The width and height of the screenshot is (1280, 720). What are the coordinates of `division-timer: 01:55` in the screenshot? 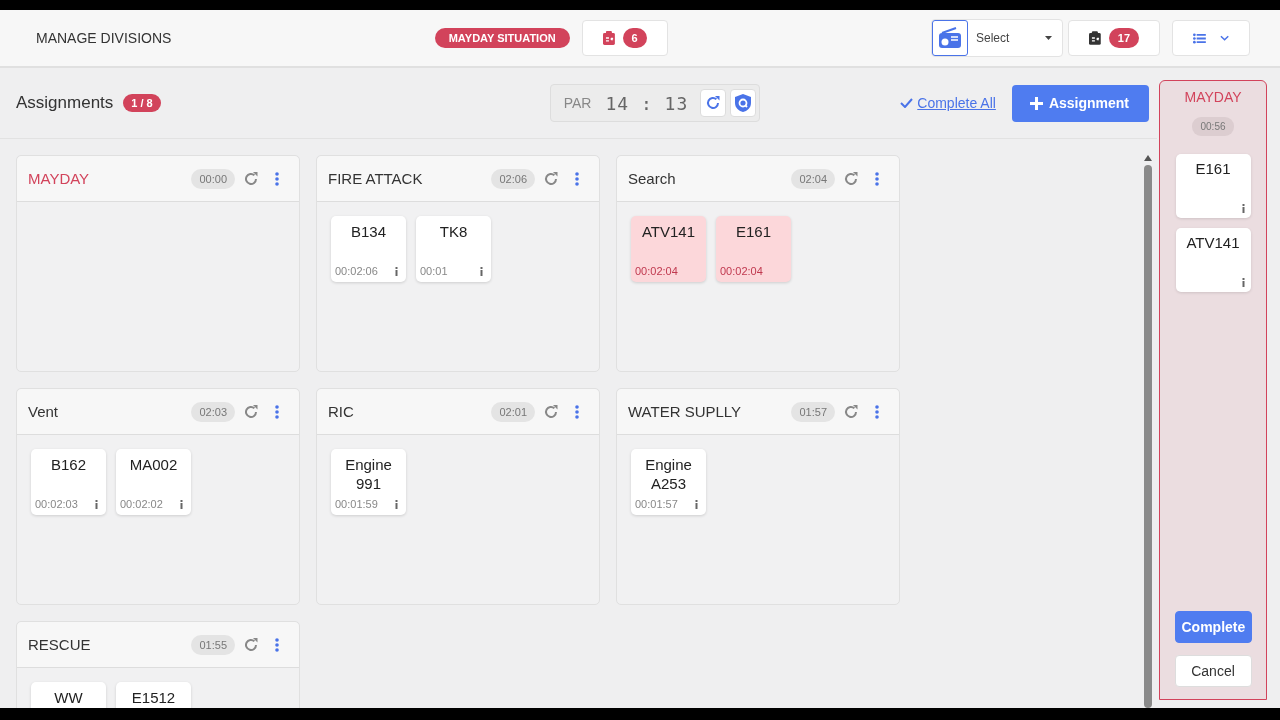 It's located at (213, 644).